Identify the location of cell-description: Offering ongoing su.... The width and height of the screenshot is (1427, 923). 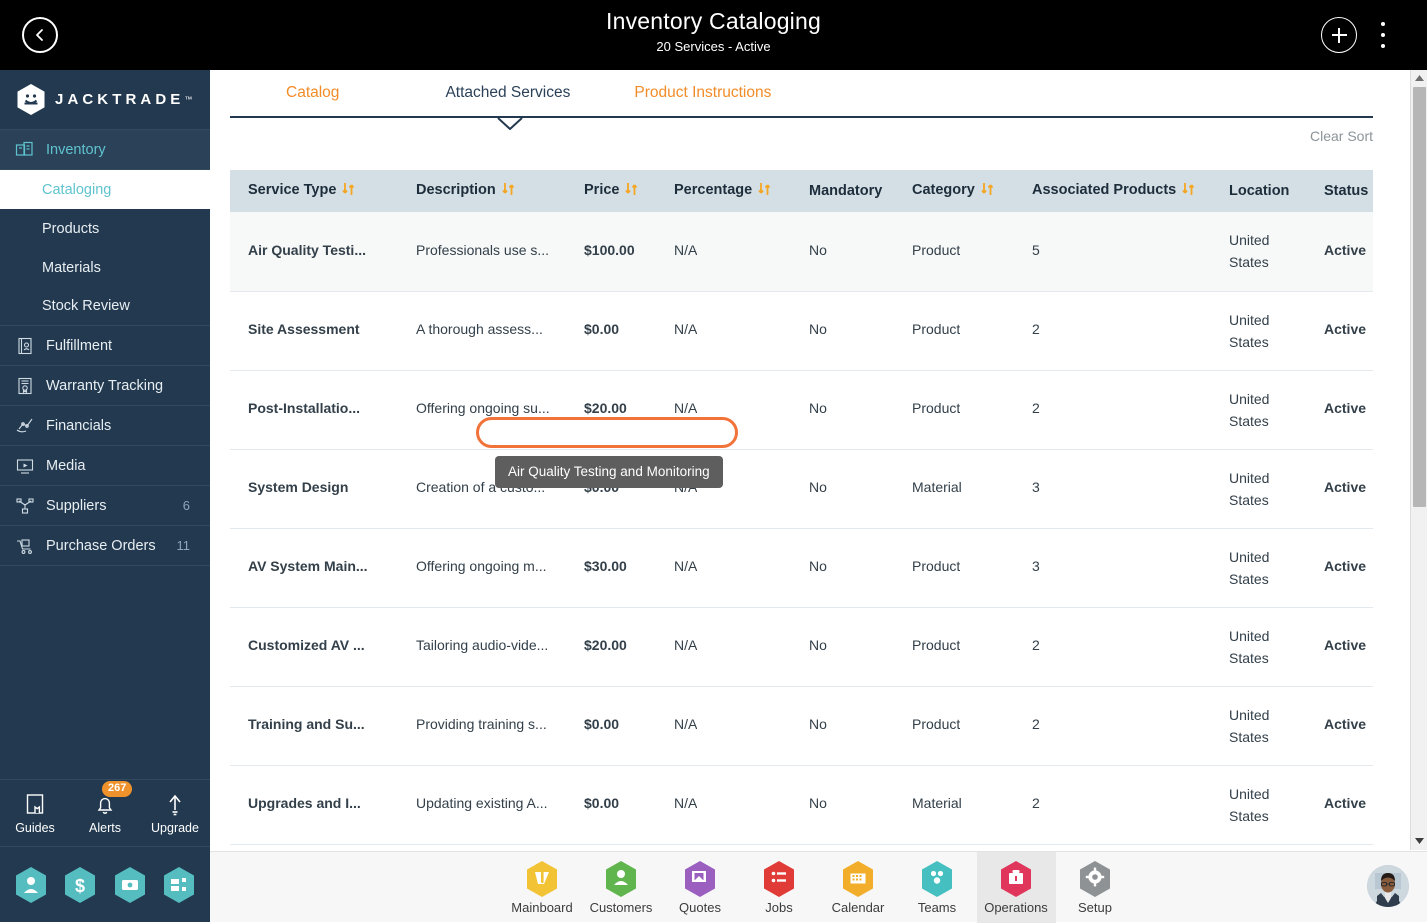
(482, 409).